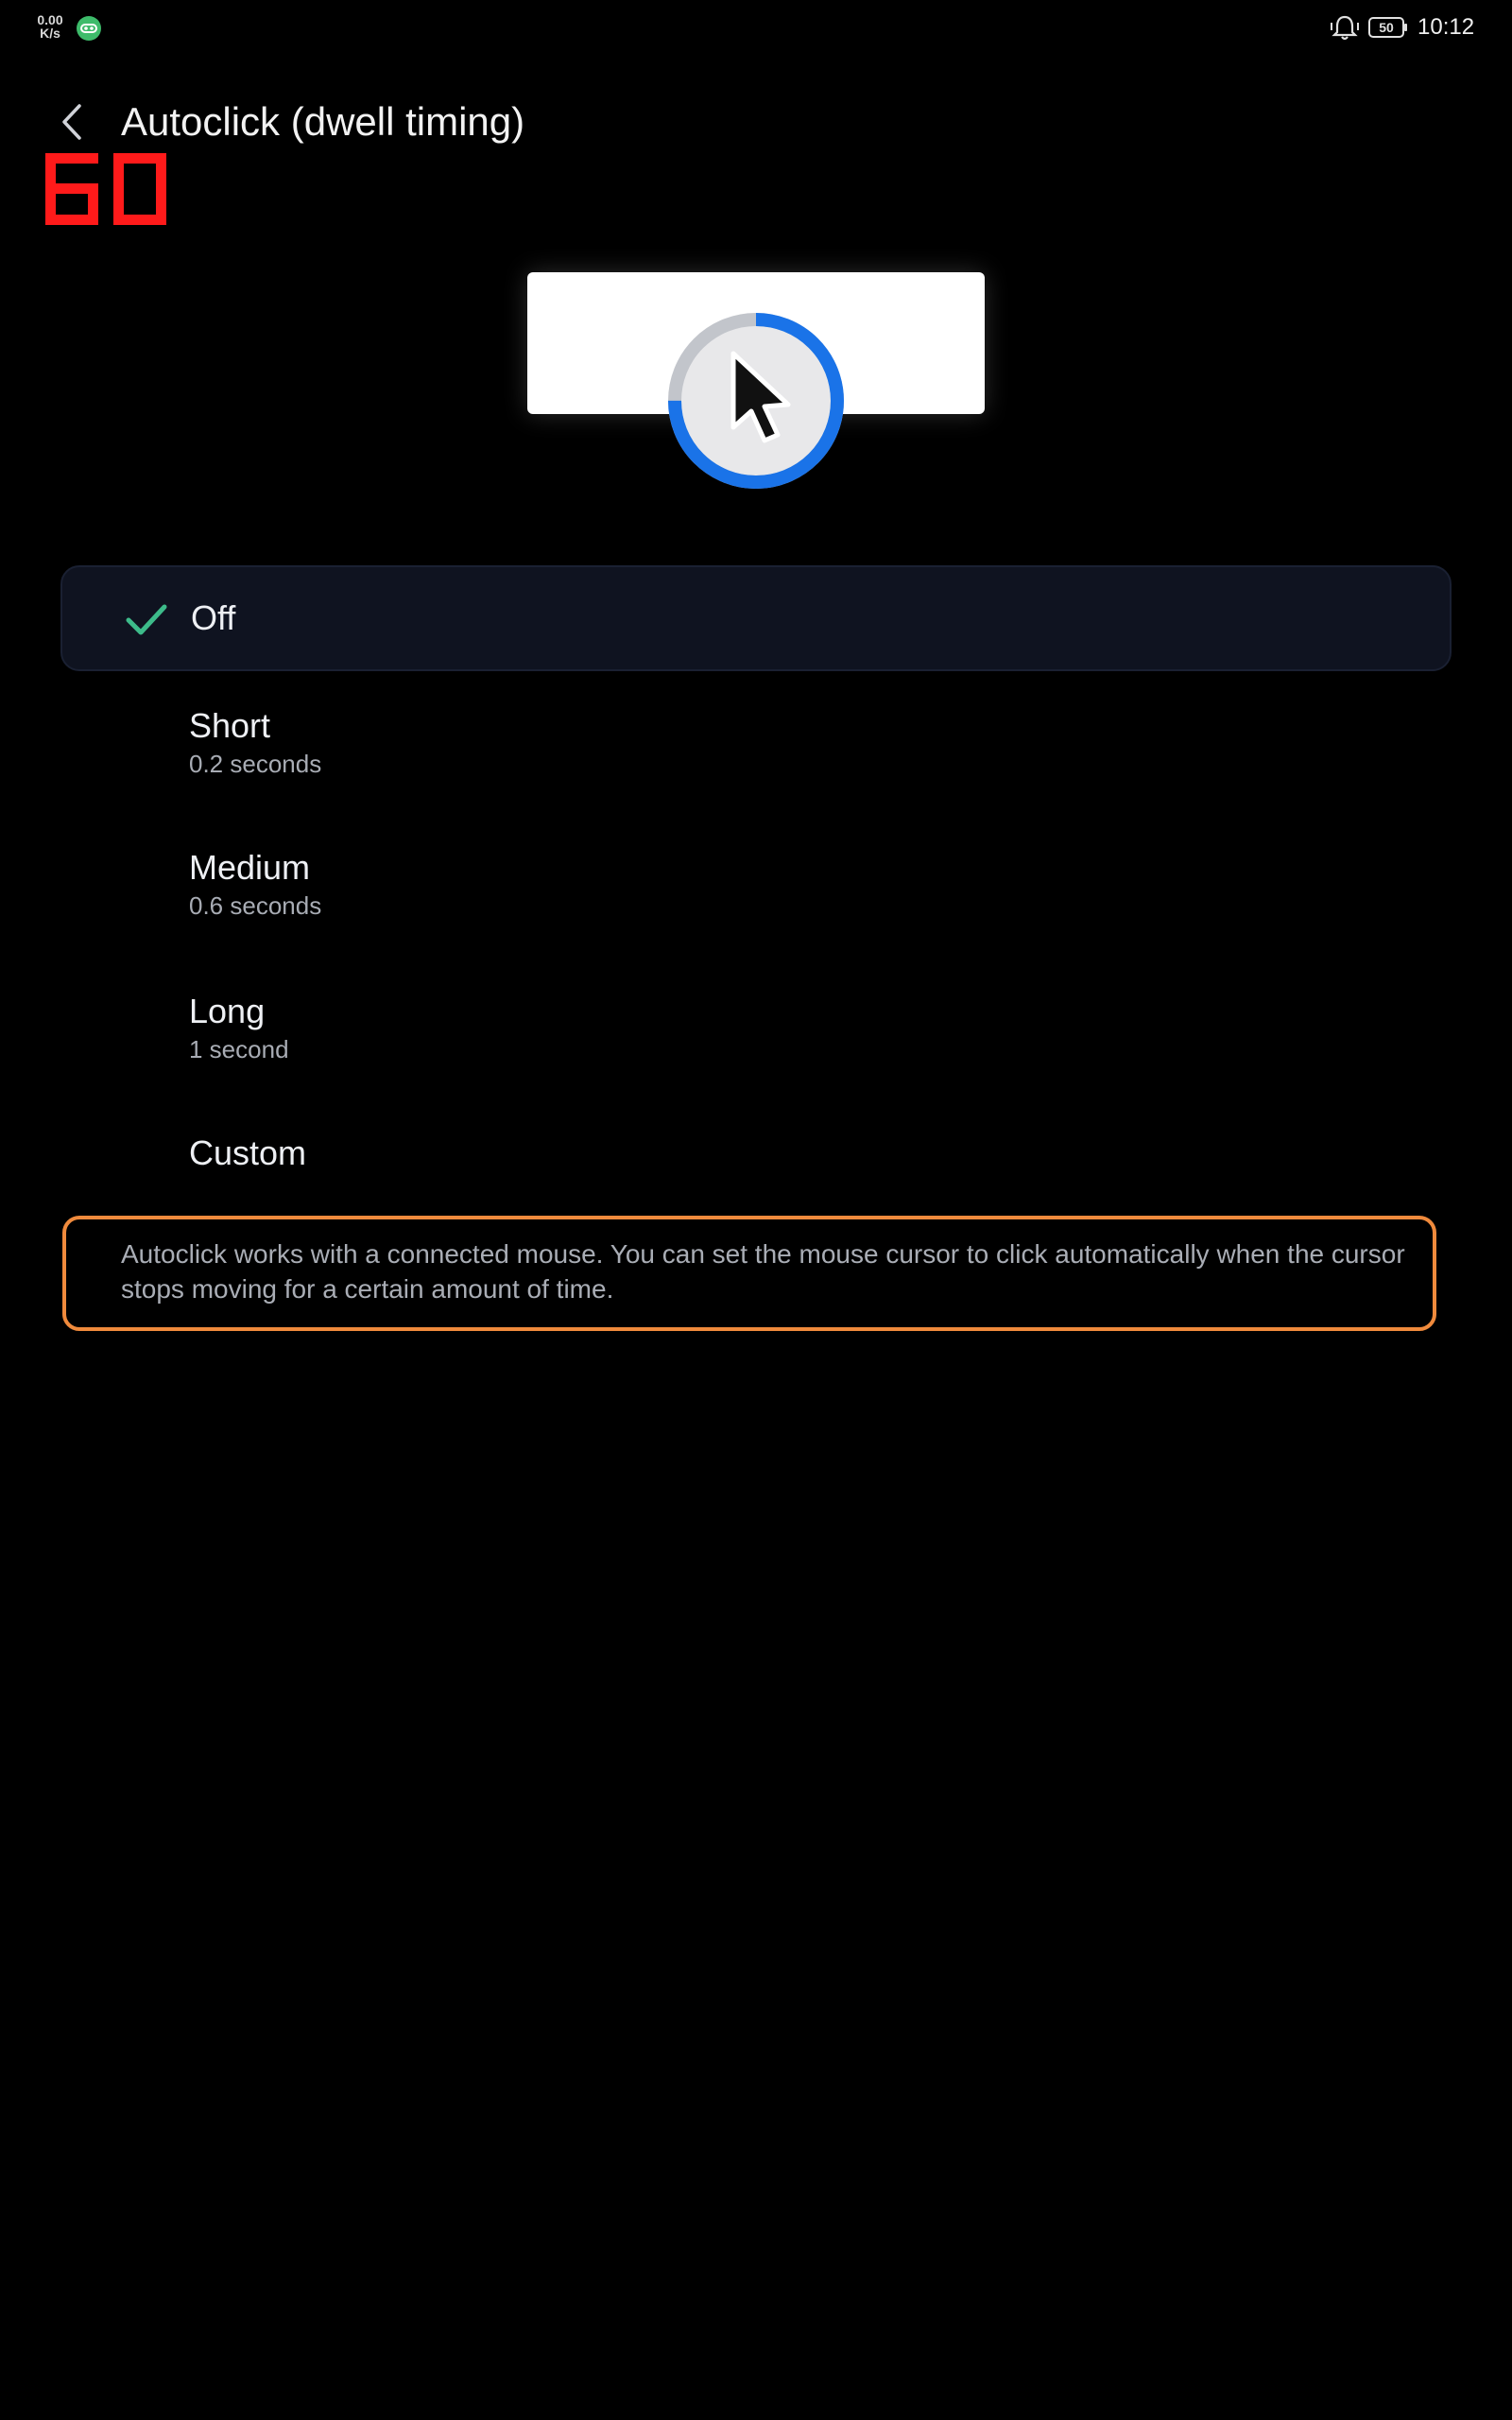 This screenshot has width=1512, height=2420. What do you see at coordinates (756, 618) in the screenshot?
I see `option-off: Off` at bounding box center [756, 618].